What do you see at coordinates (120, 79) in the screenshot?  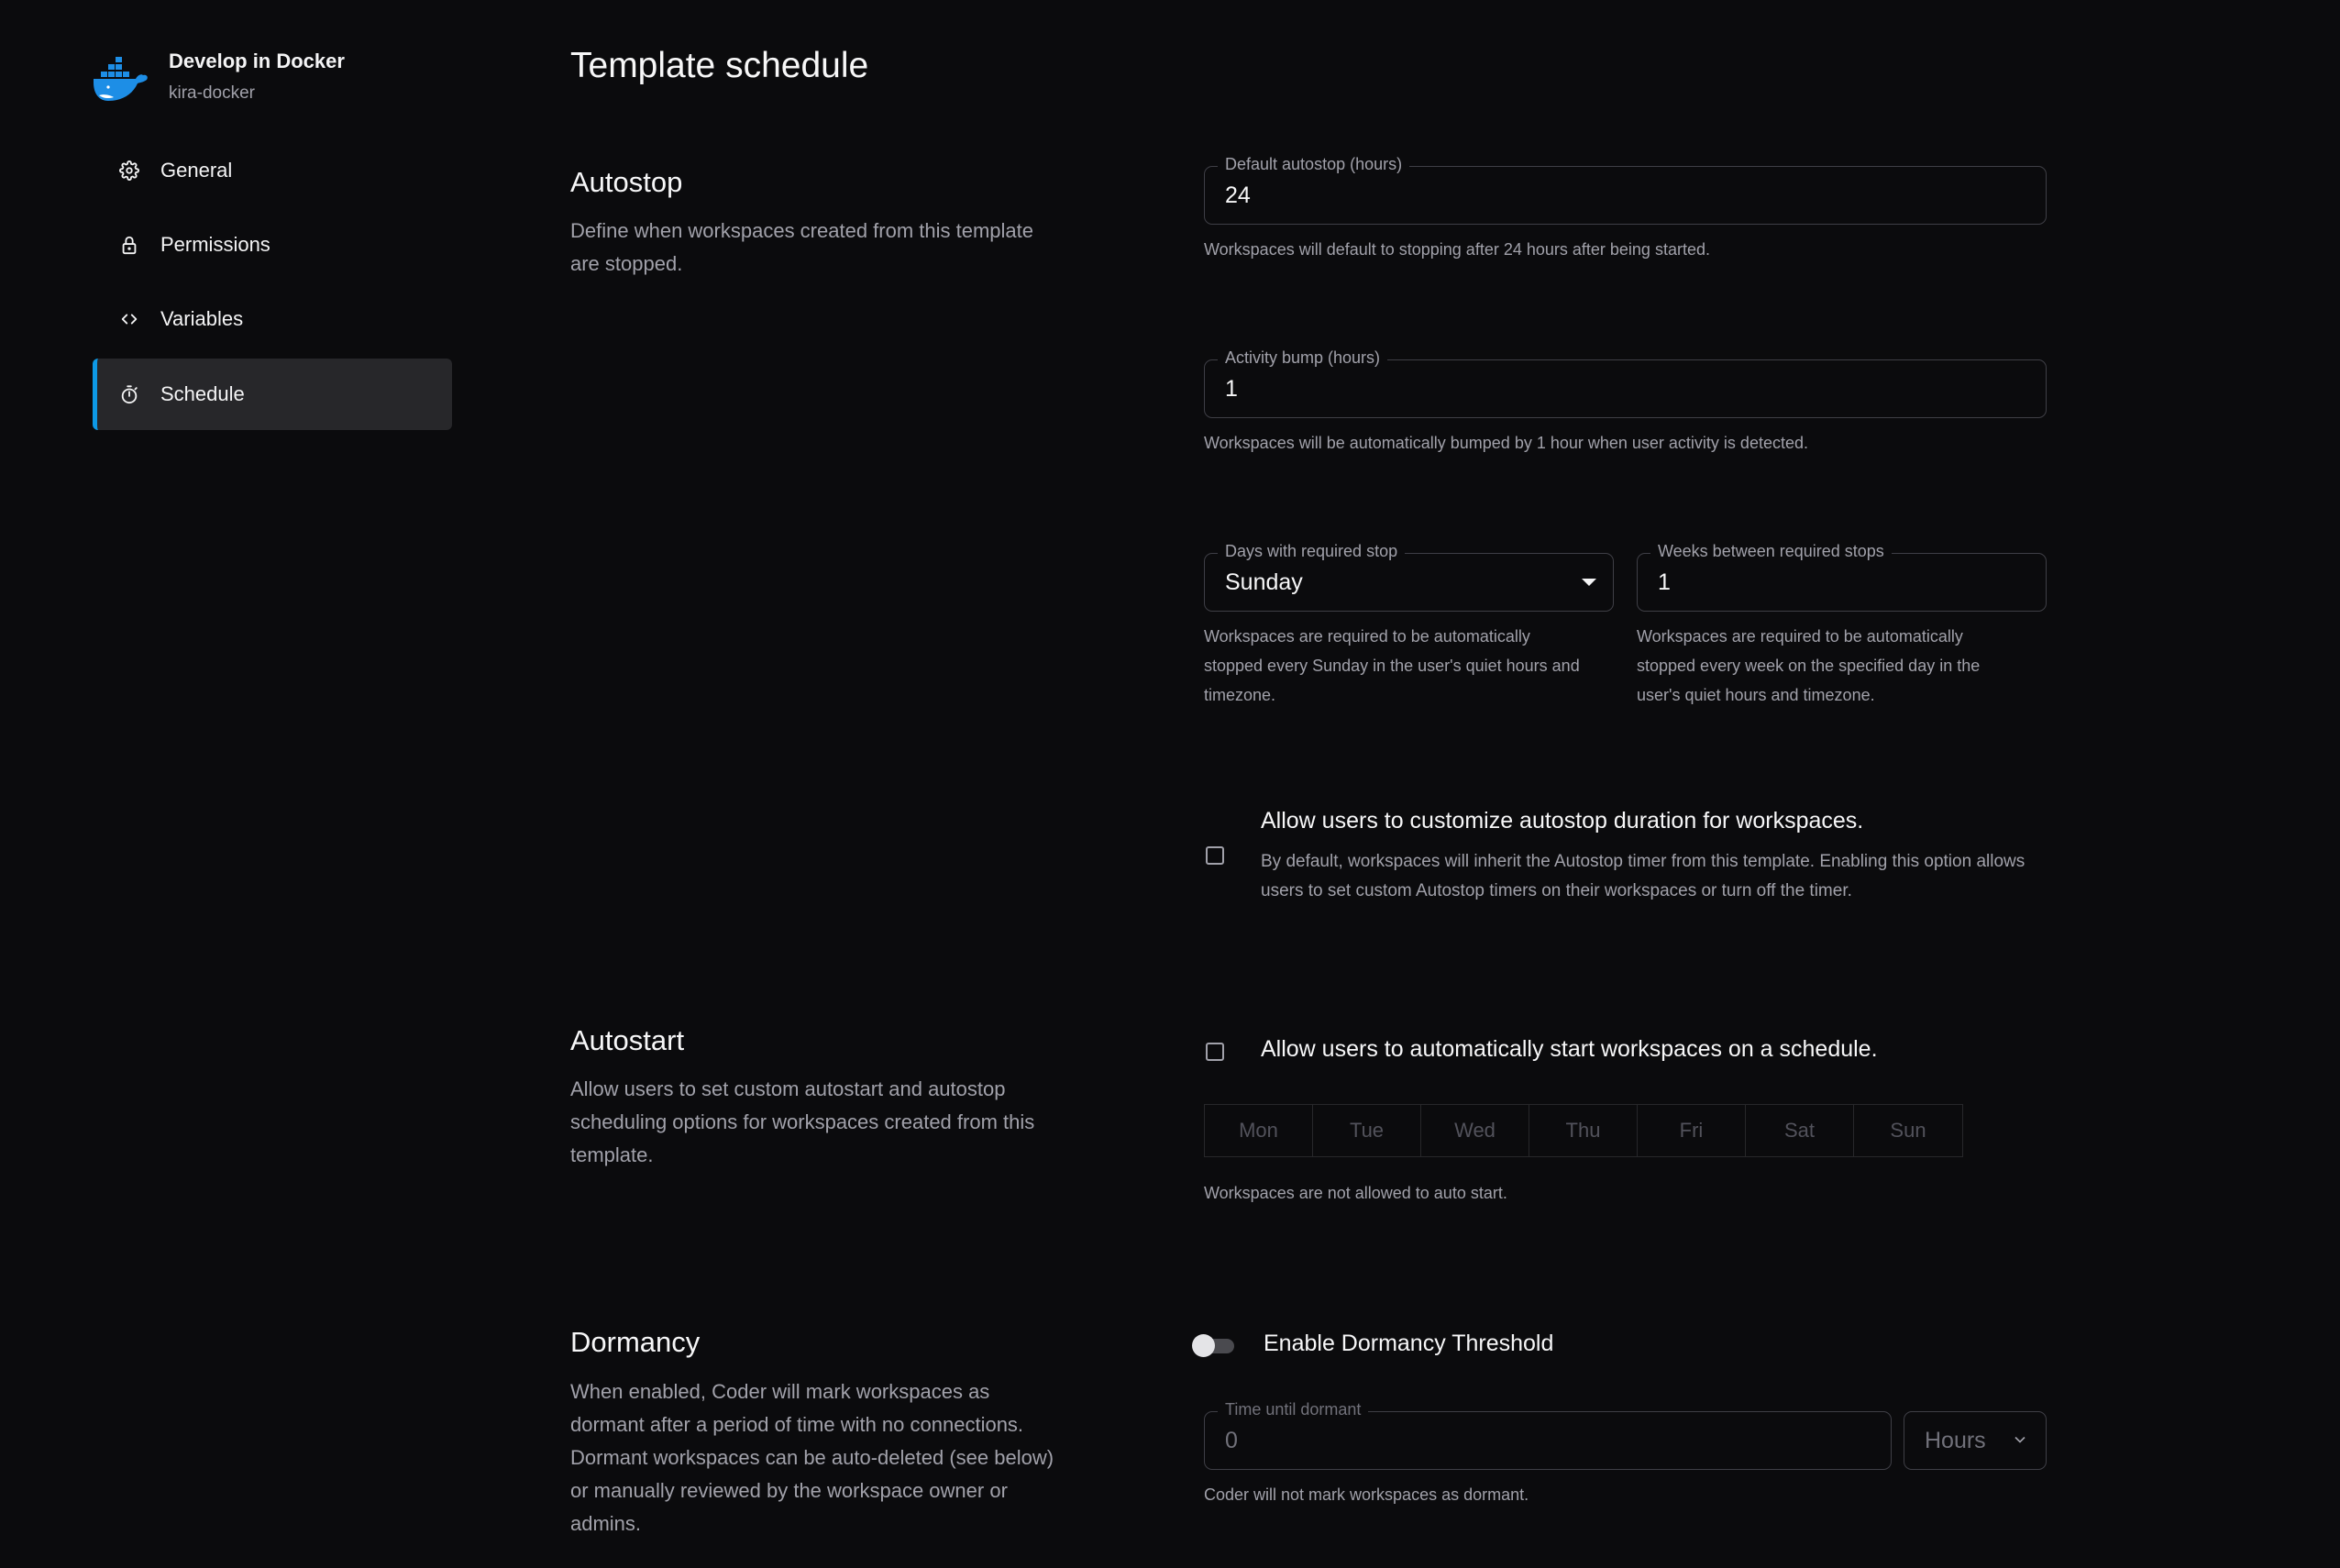 I see `docker-whale-icon` at bounding box center [120, 79].